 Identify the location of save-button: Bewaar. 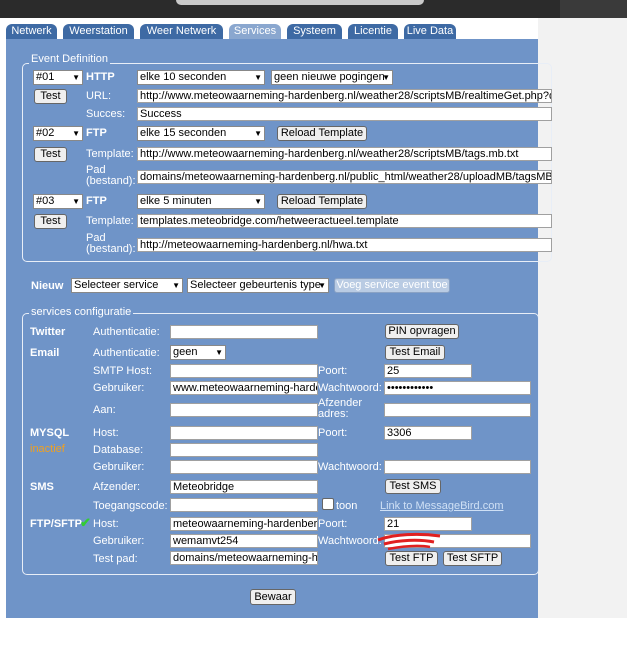
(273, 597).